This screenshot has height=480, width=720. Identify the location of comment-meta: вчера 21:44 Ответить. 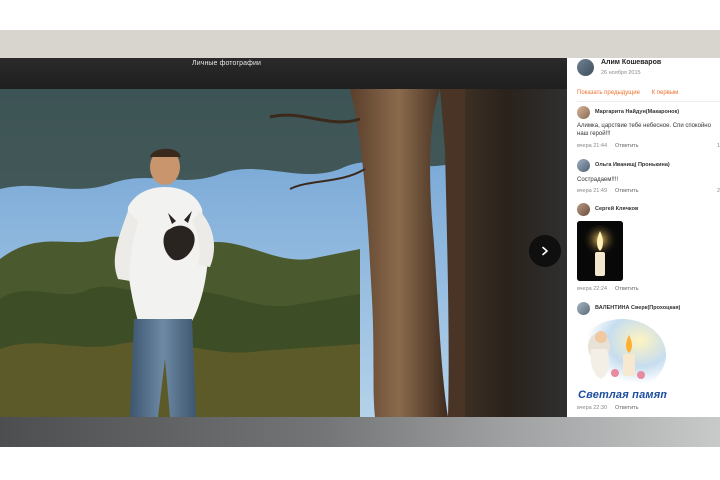
(608, 146).